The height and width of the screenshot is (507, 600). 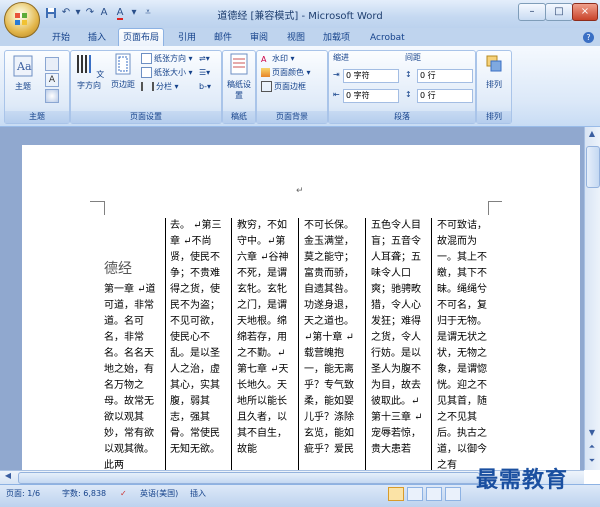 I want to click on page-color-icon, so click(x=265, y=72).